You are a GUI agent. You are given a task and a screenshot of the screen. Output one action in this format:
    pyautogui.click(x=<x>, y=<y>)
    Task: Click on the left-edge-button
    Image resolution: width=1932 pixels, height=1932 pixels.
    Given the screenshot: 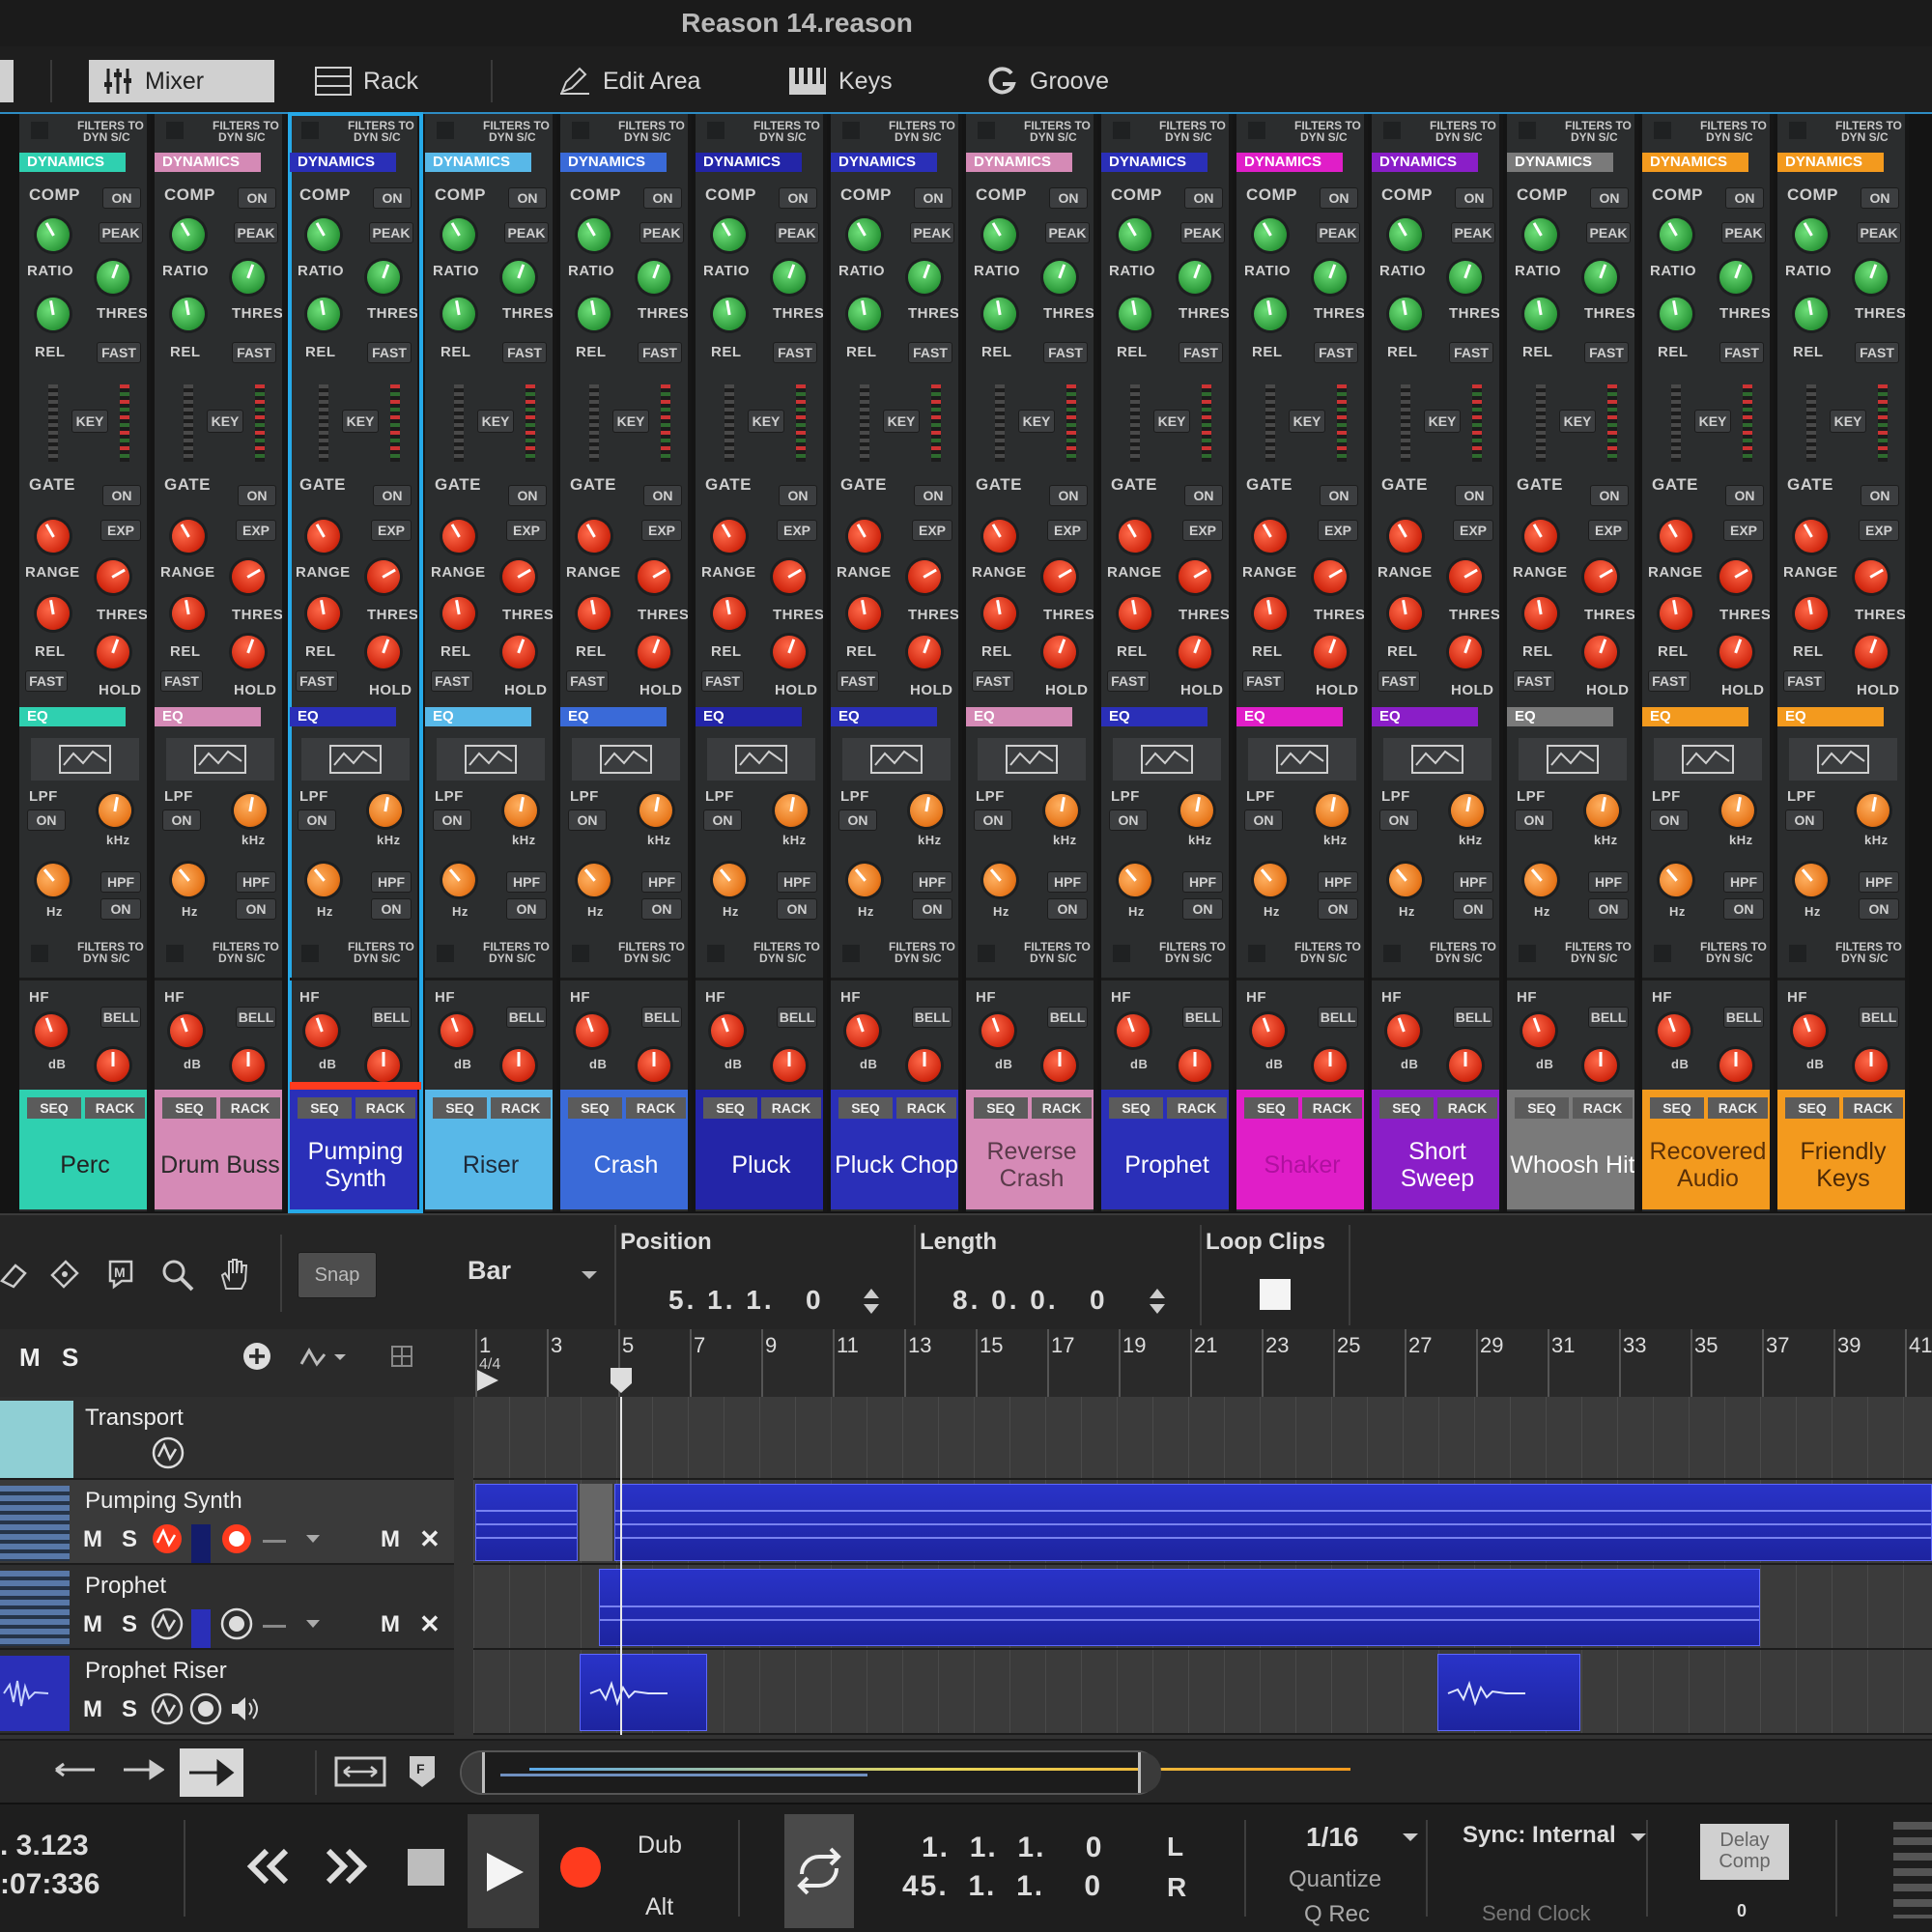 What is the action you would take?
    pyautogui.click(x=7, y=81)
    